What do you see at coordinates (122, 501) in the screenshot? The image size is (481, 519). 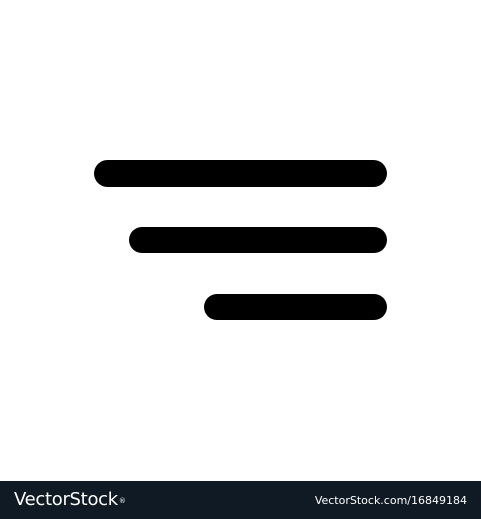 I see `registered-mark: ®` at bounding box center [122, 501].